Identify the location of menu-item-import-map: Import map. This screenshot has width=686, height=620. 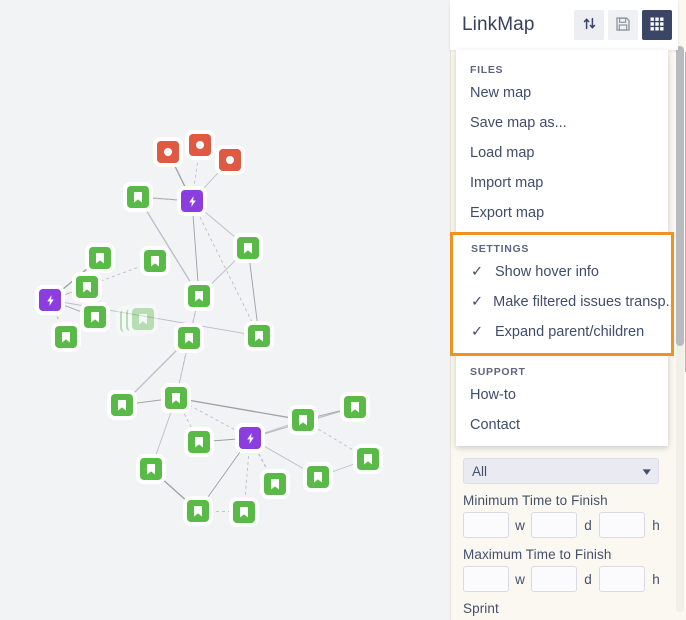
(562, 183).